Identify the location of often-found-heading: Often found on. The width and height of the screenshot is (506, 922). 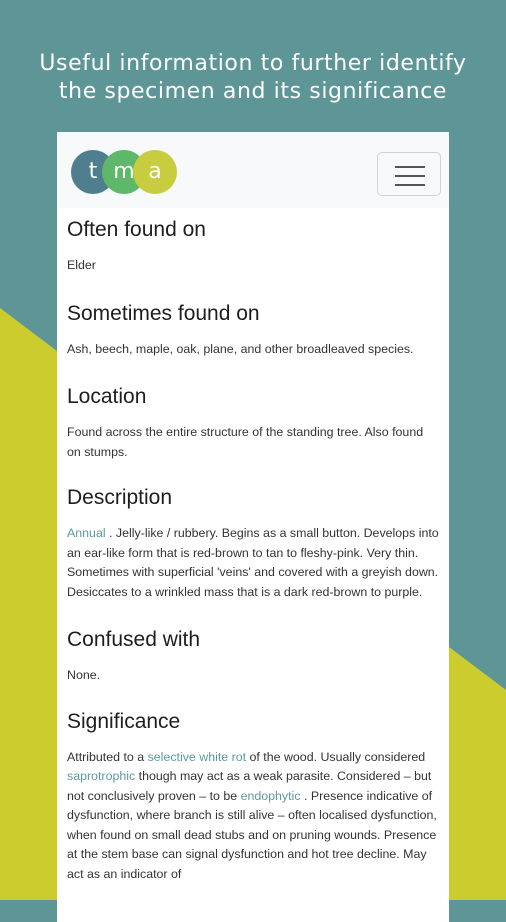
(136, 229).